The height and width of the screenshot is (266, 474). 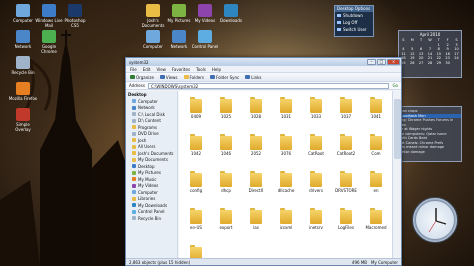 I want to click on folder-item: dllcache, so click(x=286, y=182).